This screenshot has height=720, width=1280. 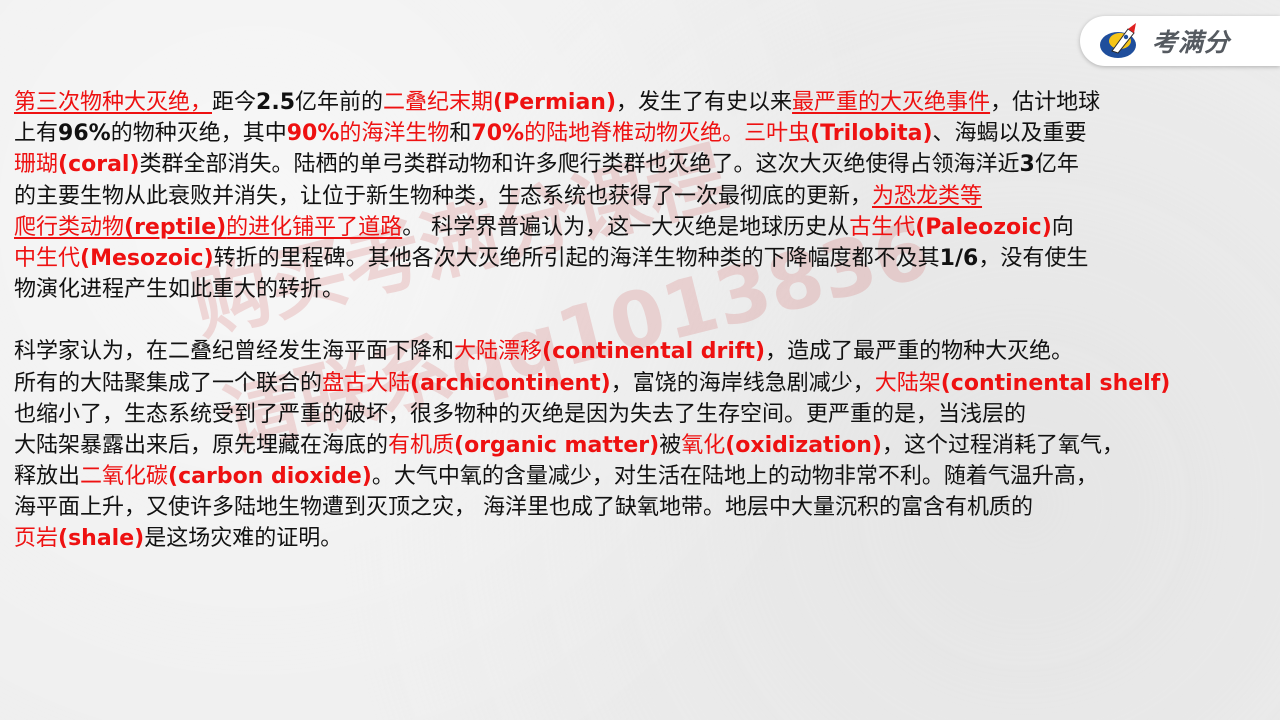 What do you see at coordinates (803, 445) in the screenshot?
I see `highlight-term: (oxidization)` at bounding box center [803, 445].